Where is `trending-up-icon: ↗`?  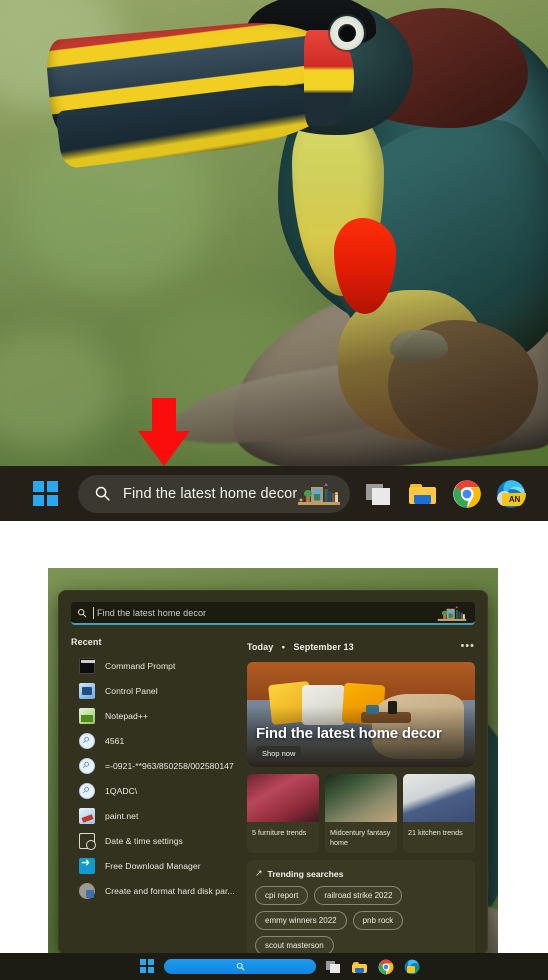 trending-up-icon: ↗ is located at coordinates (259, 873).